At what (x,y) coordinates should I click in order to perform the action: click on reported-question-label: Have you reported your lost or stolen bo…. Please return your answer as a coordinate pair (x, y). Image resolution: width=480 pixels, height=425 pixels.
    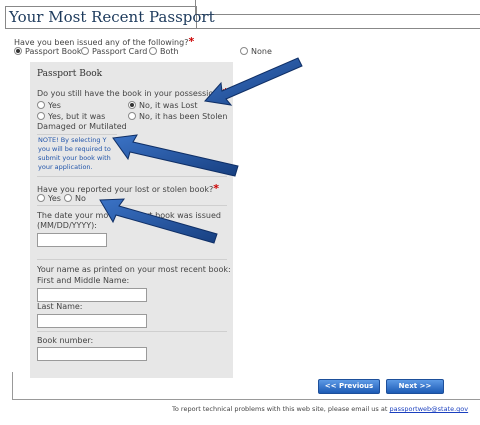
    Looking at the image, I should click on (125, 189).